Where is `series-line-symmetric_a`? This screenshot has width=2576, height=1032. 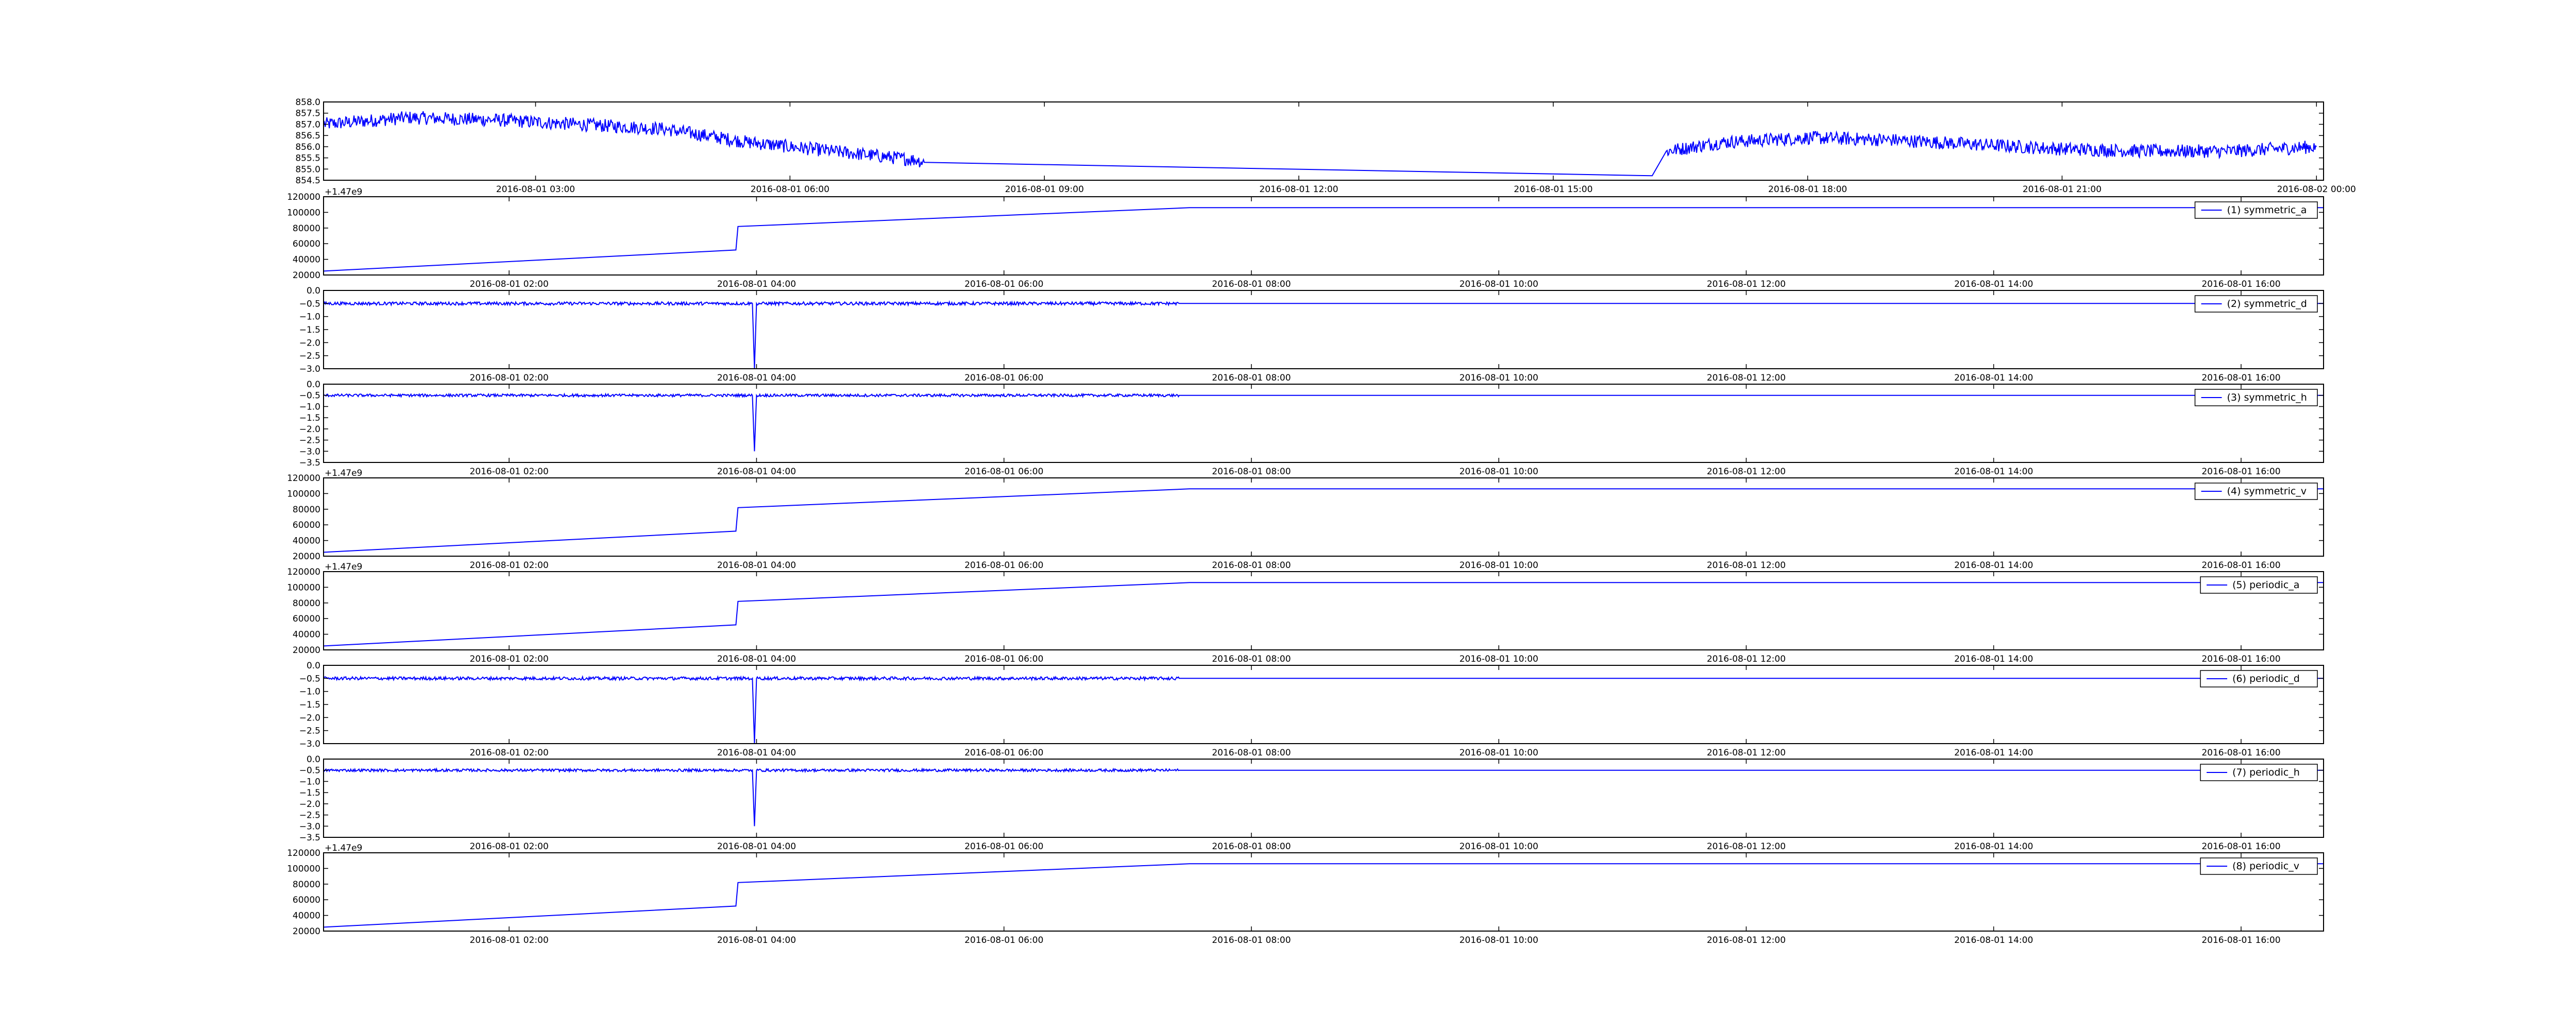
series-line-symmetric_a is located at coordinates (1324, 239).